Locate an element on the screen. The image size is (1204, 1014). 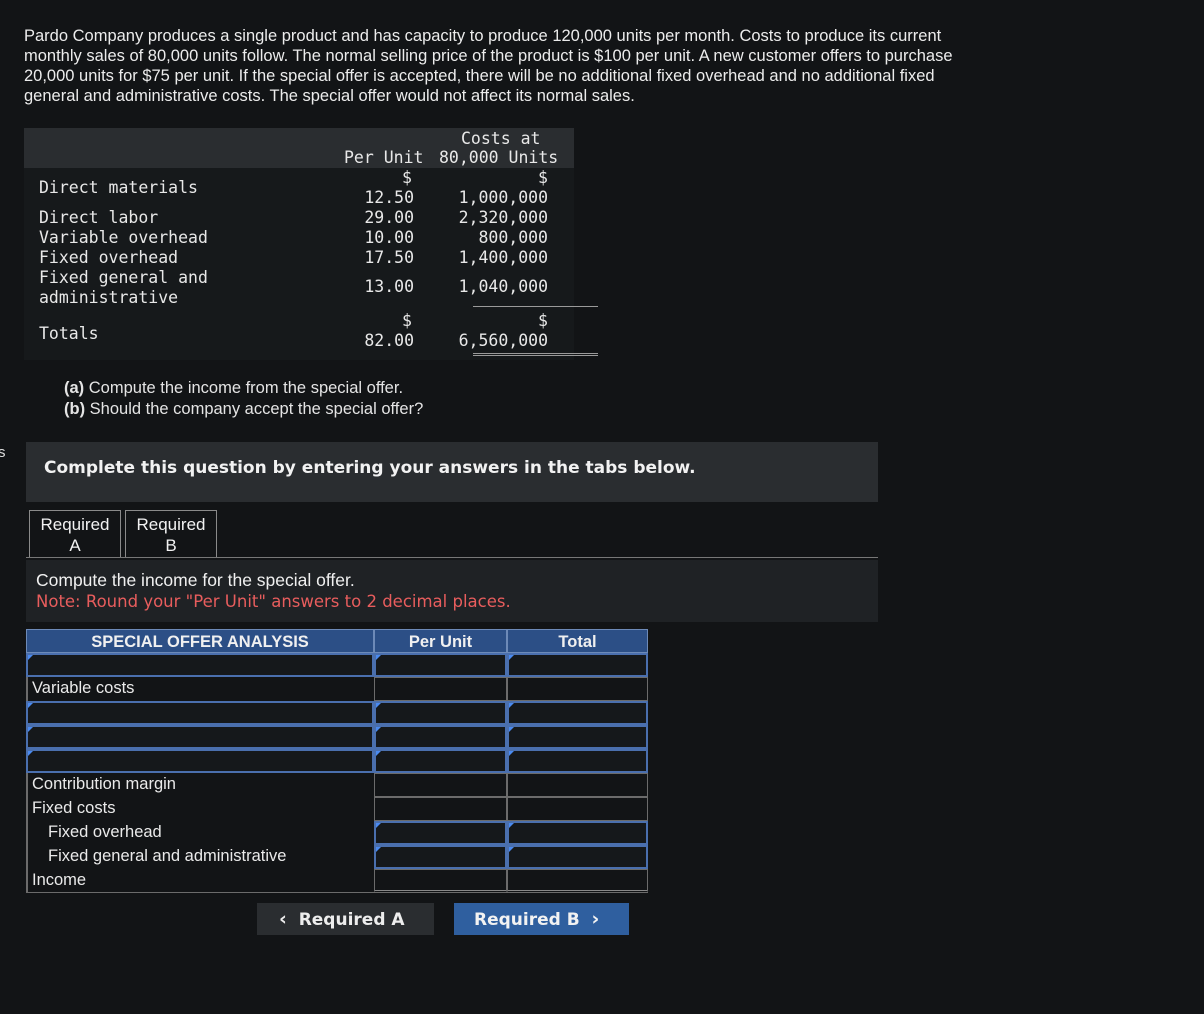
header-costs-line2: 80,000 Units is located at coordinates (499, 157).